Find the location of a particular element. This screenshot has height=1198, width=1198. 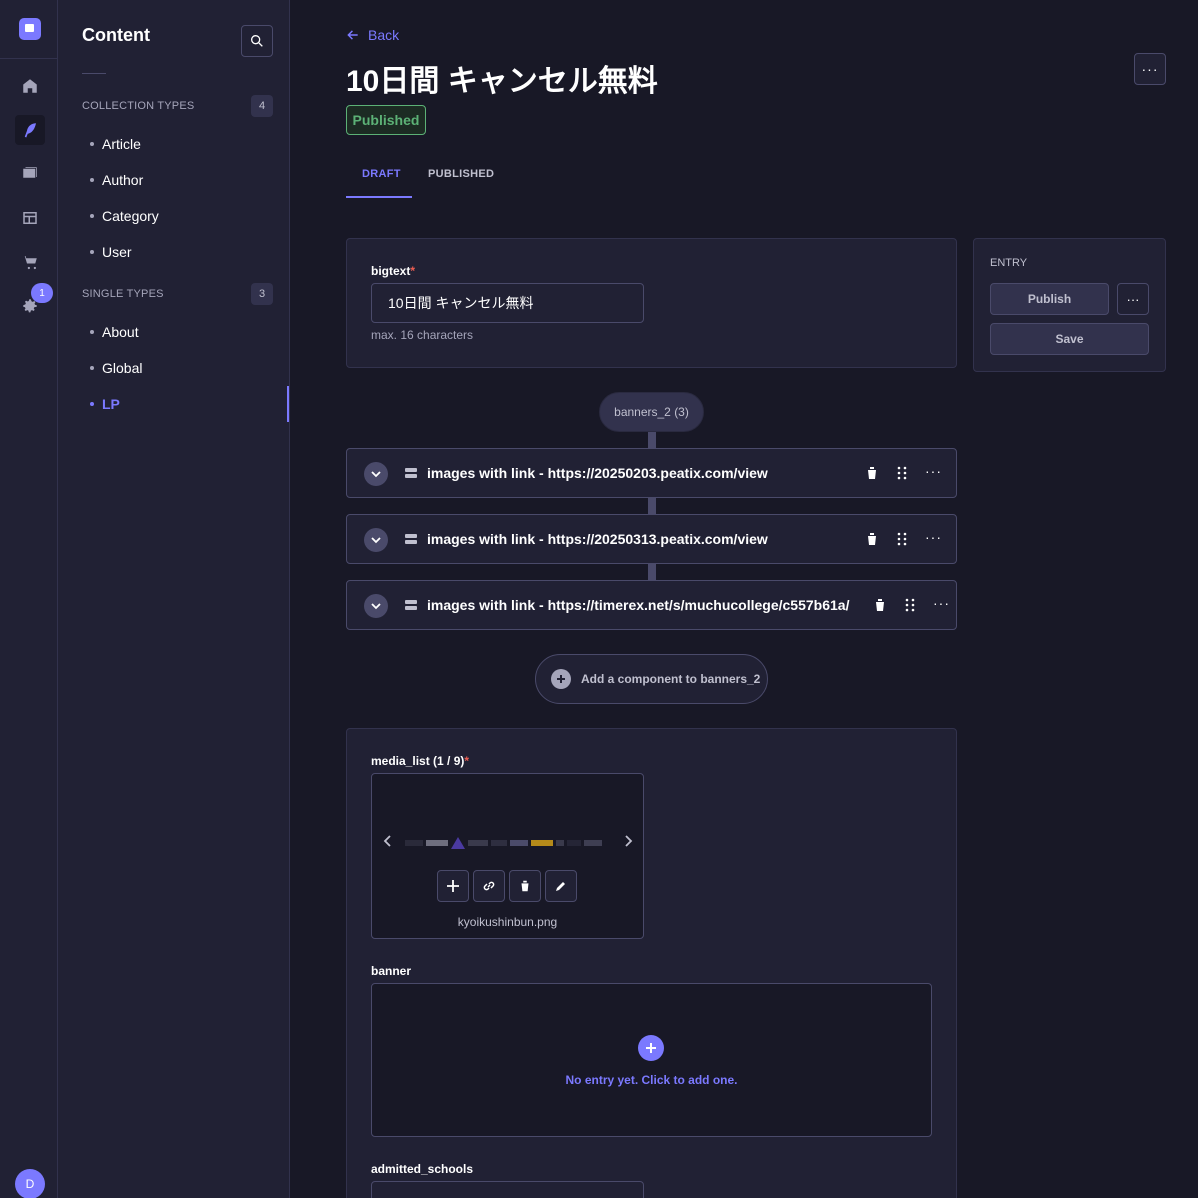

save-button: Save is located at coordinates (1069, 339).